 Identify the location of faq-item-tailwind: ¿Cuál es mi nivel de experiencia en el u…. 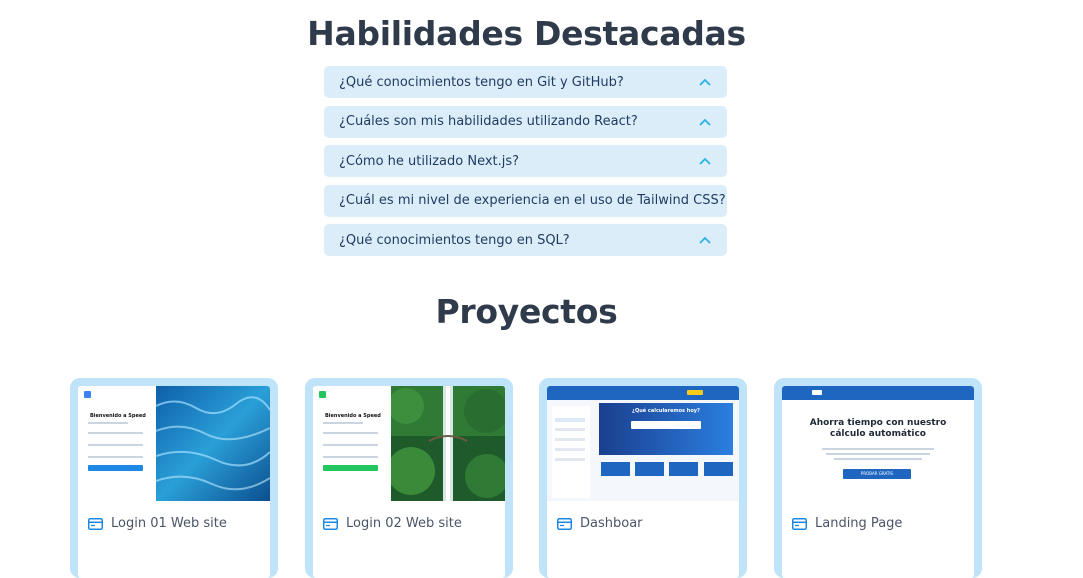
(525, 200).